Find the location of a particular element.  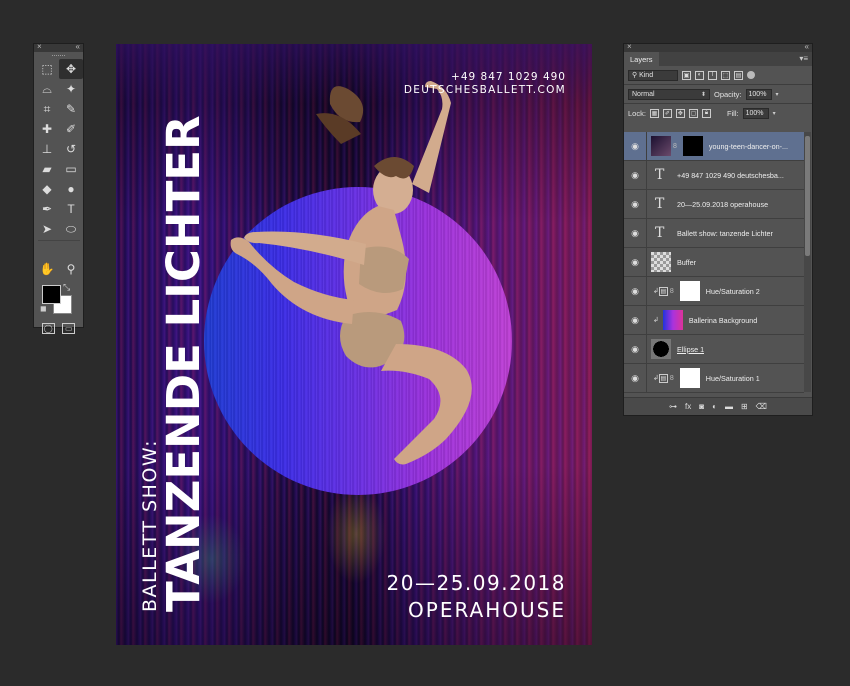

swap-colors-icon: ⤡ is located at coordinates (66, 287).